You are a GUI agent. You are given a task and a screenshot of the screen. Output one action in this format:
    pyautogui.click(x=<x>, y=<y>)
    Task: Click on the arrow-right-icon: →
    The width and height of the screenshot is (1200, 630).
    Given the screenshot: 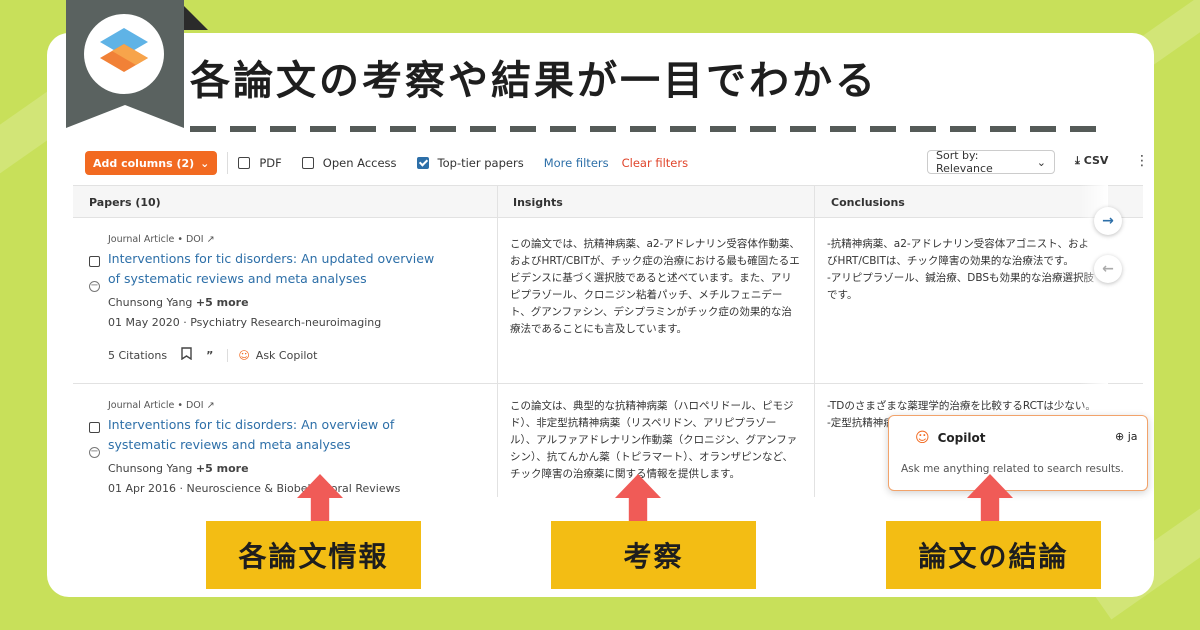 What is the action you would take?
    pyautogui.click(x=1108, y=221)
    